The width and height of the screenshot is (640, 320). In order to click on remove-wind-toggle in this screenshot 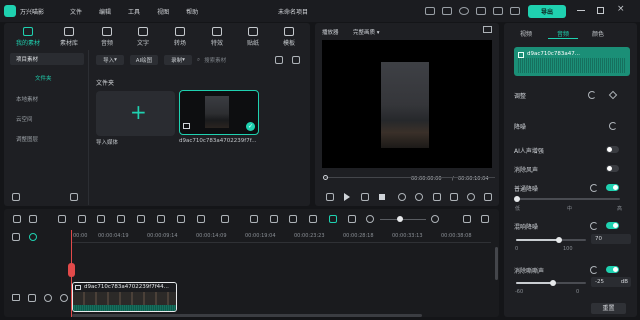, I will do `click(612, 168)`.